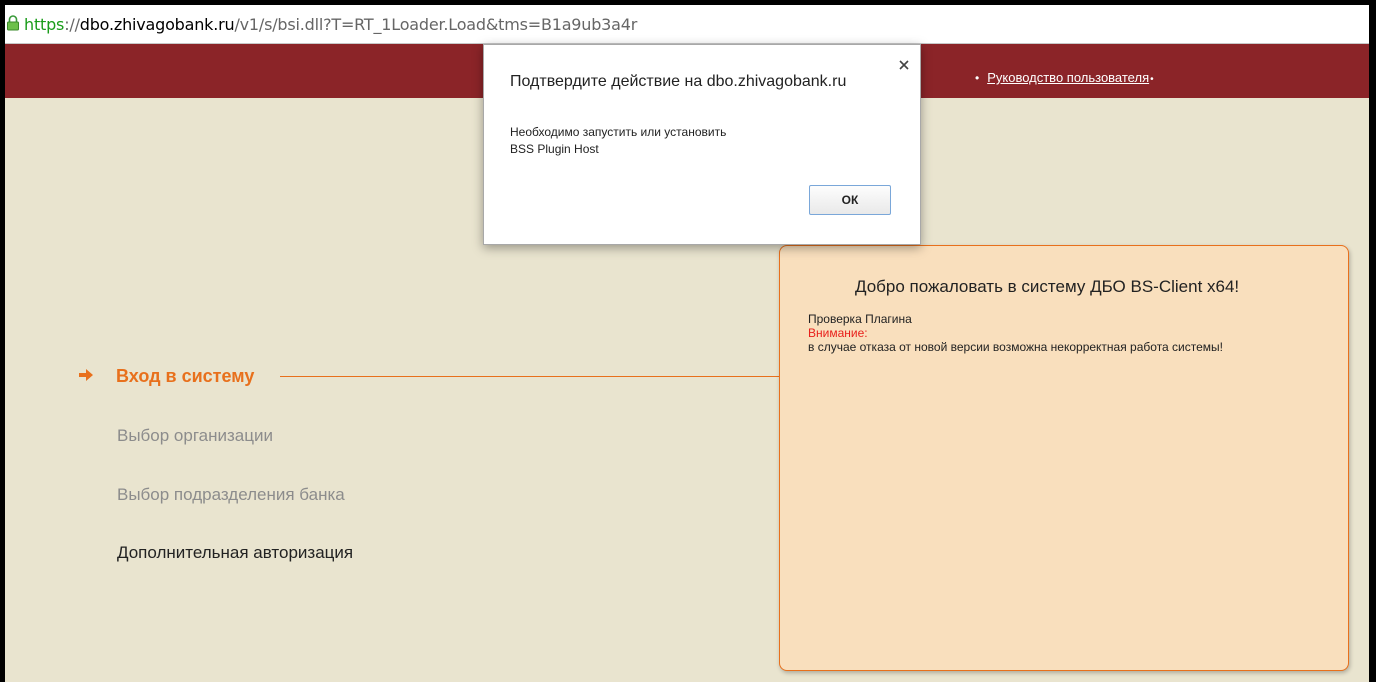 Image resolution: width=1376 pixels, height=682 pixels. Describe the element at coordinates (235, 553) in the screenshot. I see `step-additional-auth: Дополнительная авторизация` at that location.